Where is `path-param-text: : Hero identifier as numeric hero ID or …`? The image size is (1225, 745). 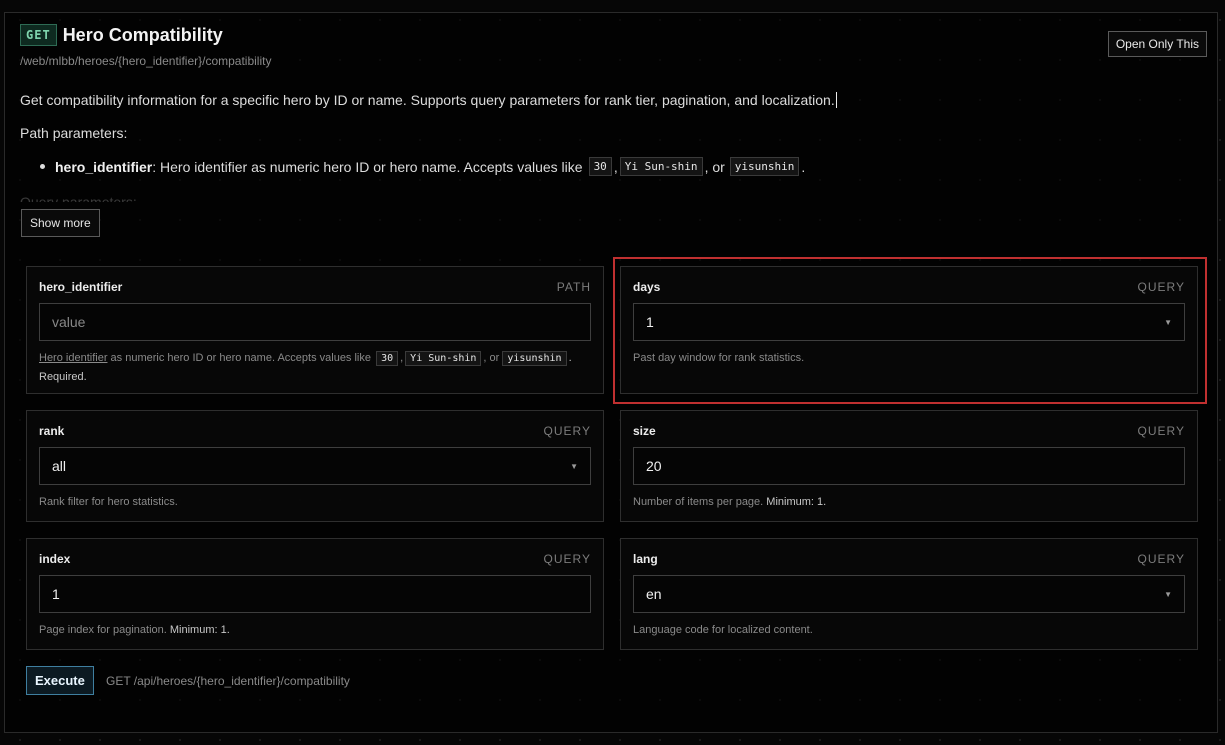
path-param-text: : Hero identifier as numeric hero ID or … is located at coordinates (367, 166).